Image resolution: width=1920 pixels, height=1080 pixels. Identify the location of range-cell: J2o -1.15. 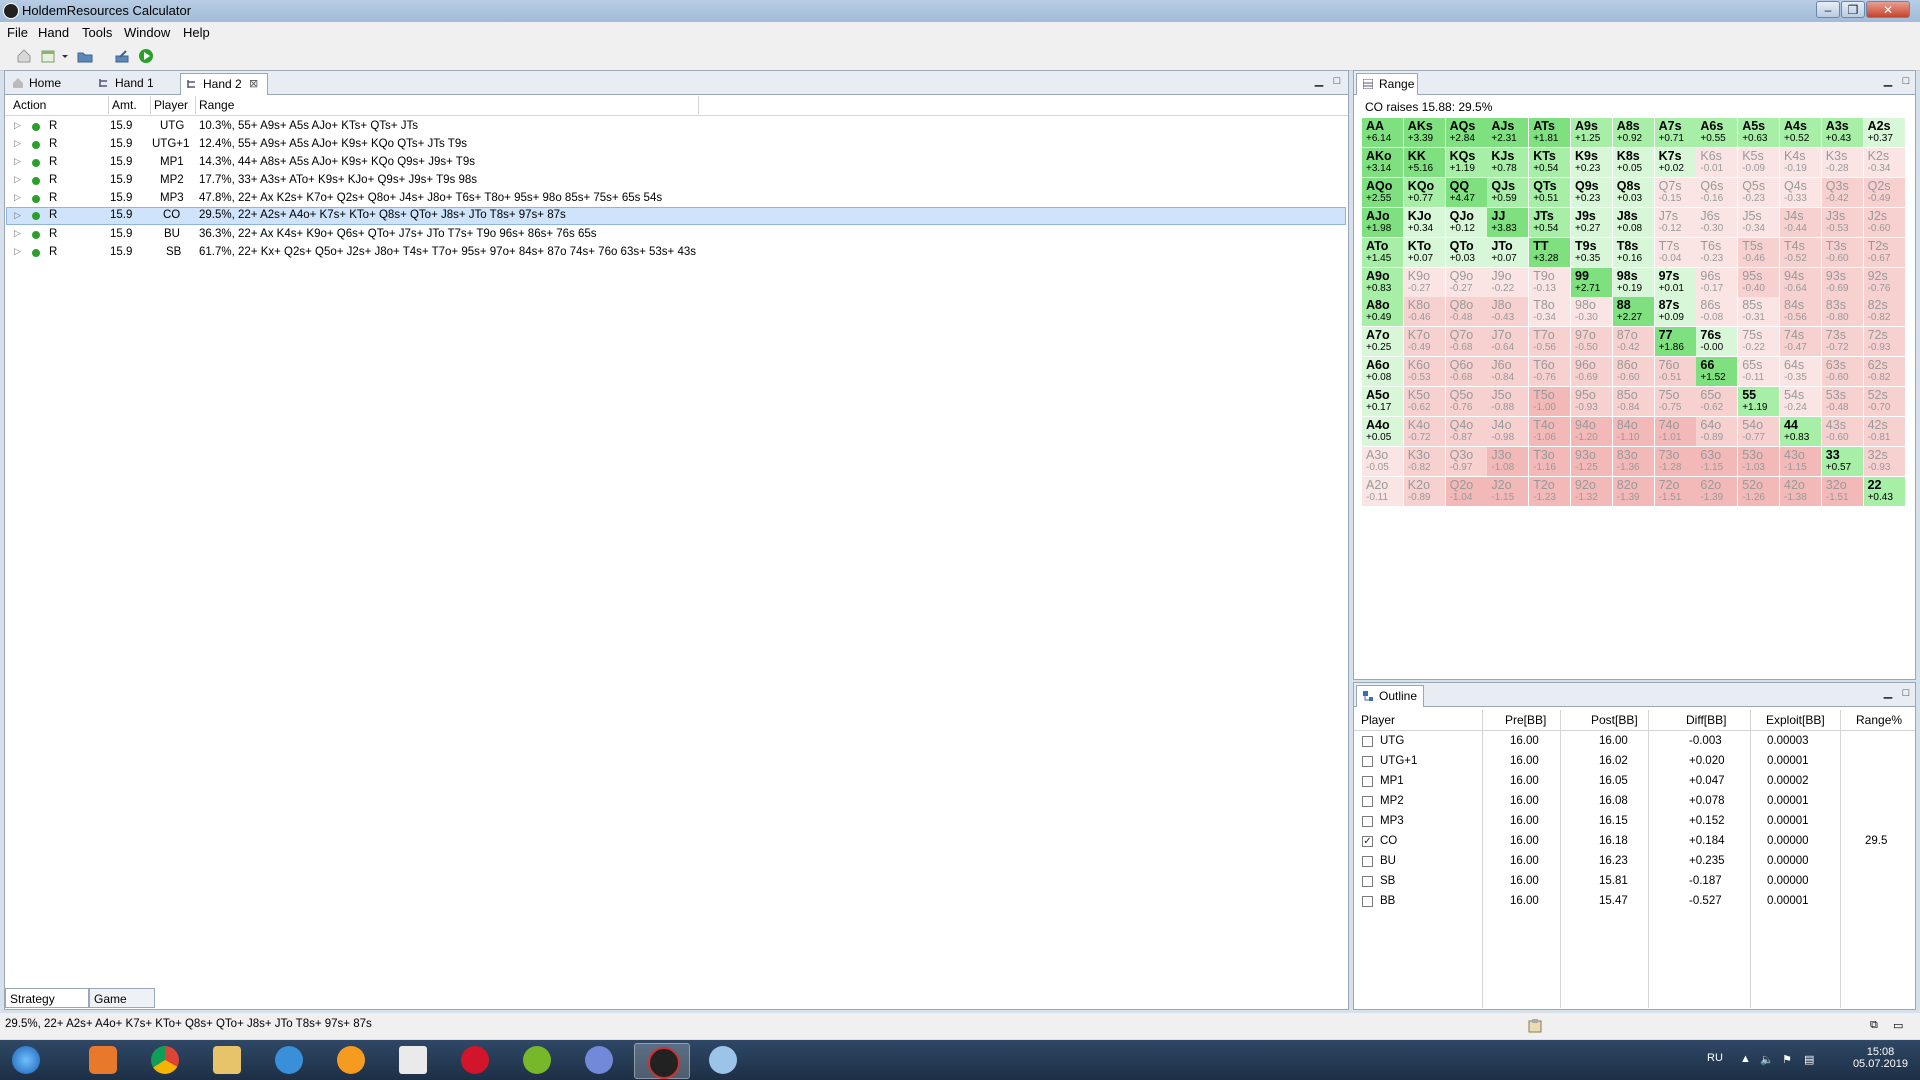
(1508, 491).